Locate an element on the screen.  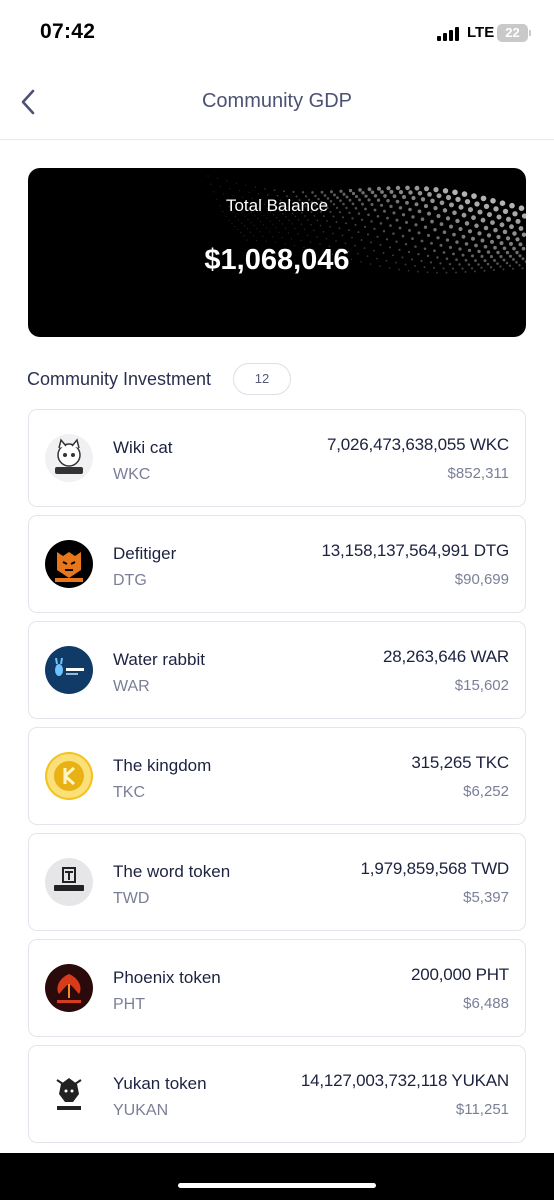
status-time: 07:42 is located at coordinates (68, 31).